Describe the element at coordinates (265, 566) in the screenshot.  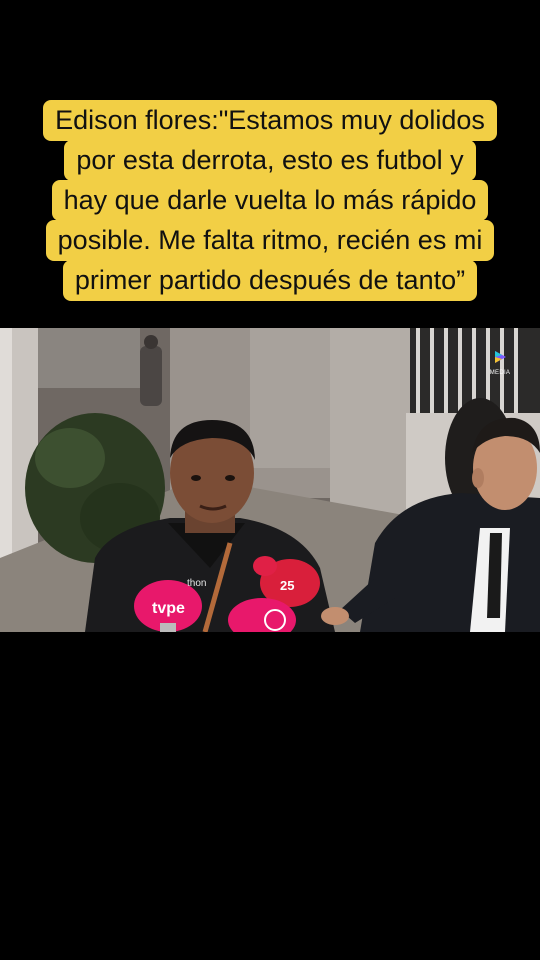
I see `microphone-small` at that location.